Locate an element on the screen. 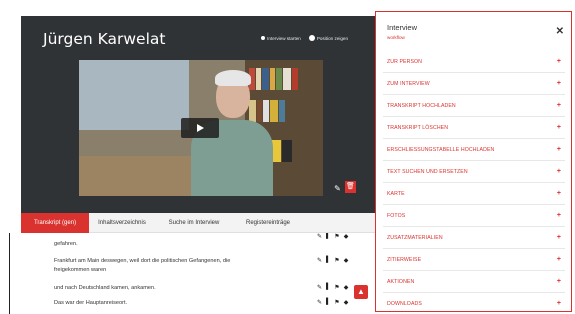  sidebar-item-label: TEXT SUCHEN UND ERSETZEN is located at coordinates (427, 171).